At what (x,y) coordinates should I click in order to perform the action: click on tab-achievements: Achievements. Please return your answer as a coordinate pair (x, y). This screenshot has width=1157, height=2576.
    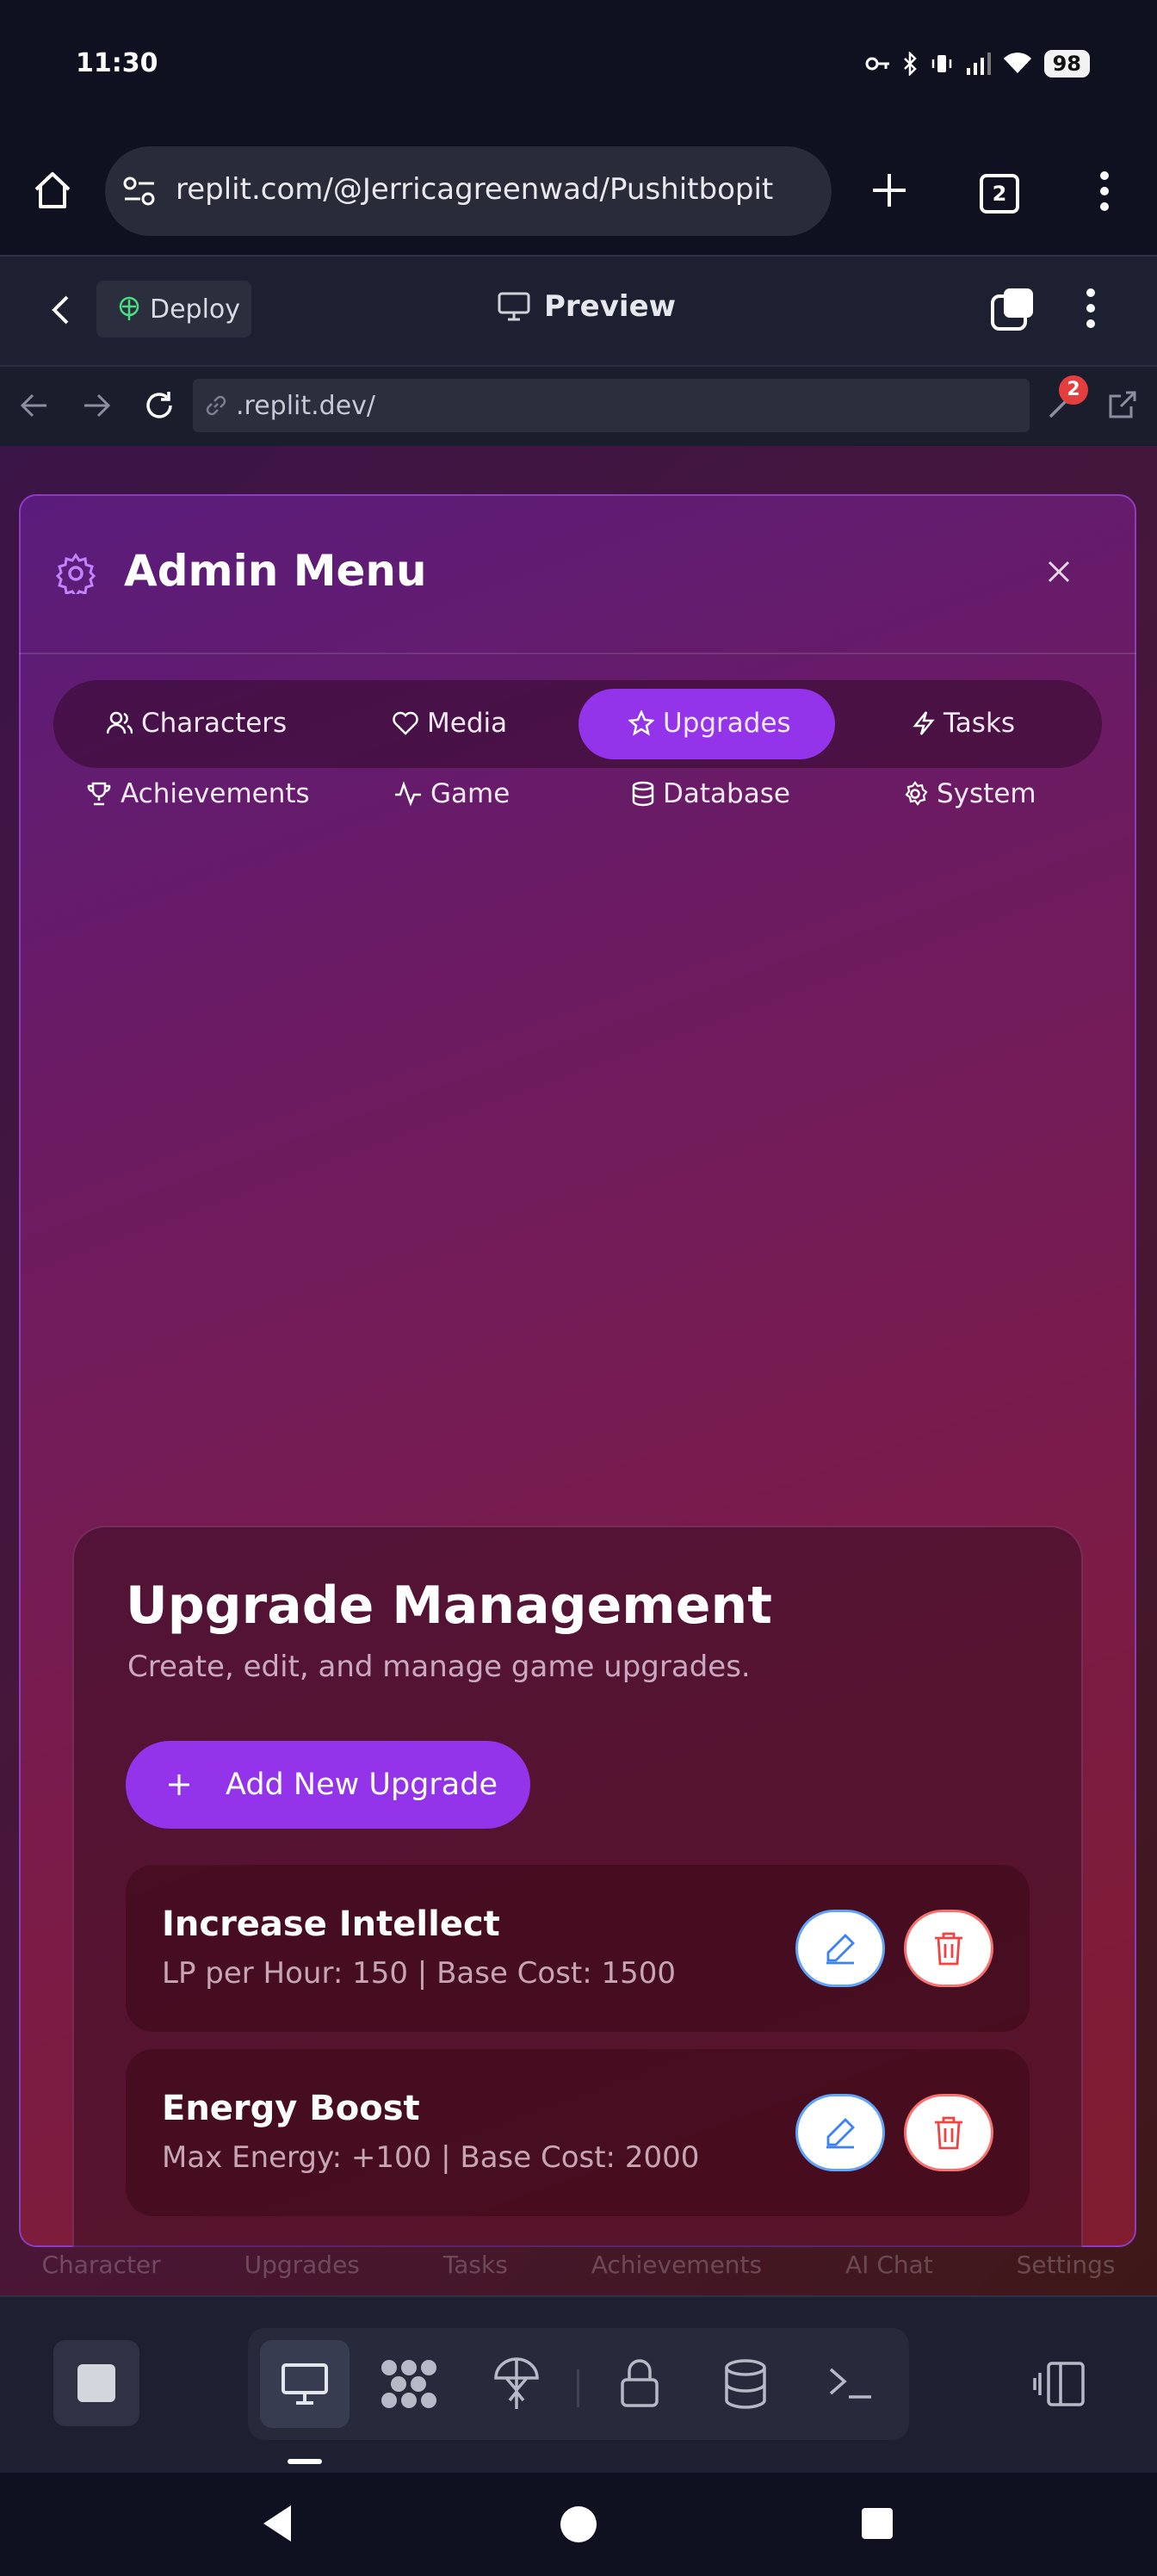
    Looking at the image, I should click on (198, 794).